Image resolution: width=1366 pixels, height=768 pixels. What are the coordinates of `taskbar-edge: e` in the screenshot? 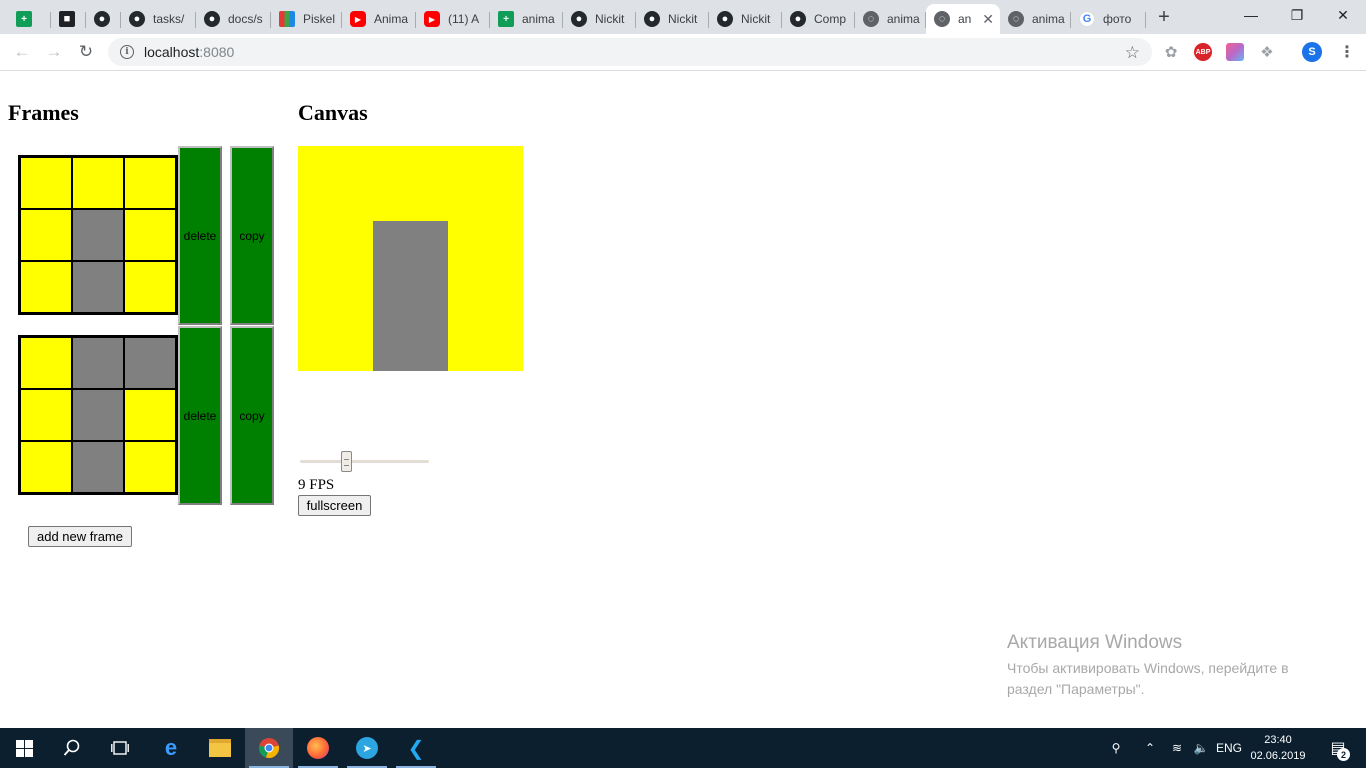 It's located at (171, 748).